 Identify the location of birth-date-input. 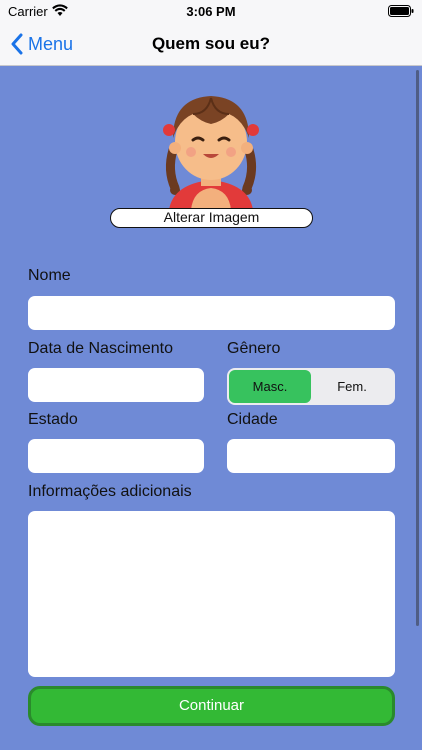
(116, 385).